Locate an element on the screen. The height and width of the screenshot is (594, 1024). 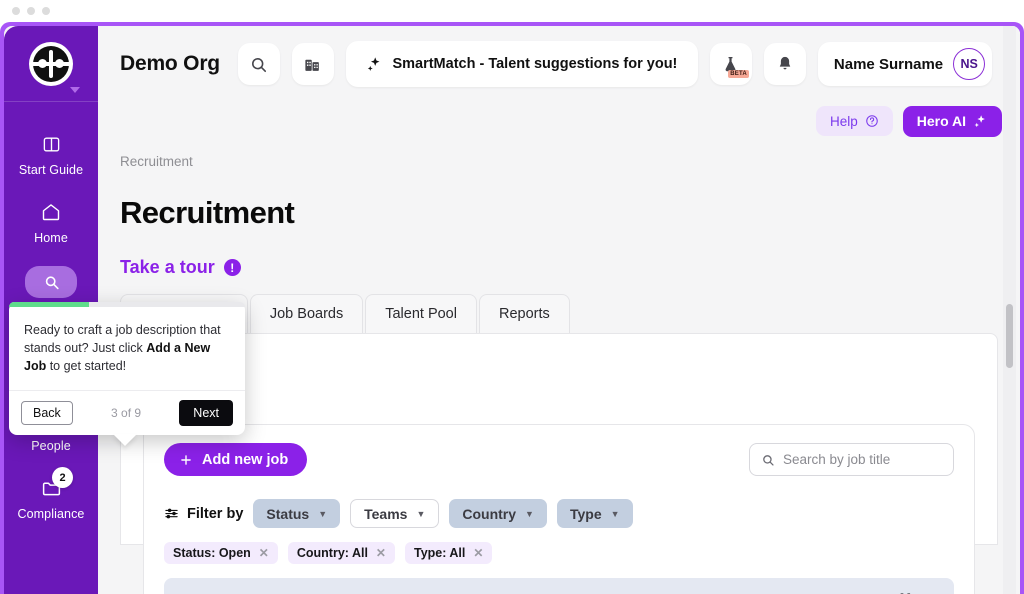
filter-label: Country is located at coordinates (489, 513).